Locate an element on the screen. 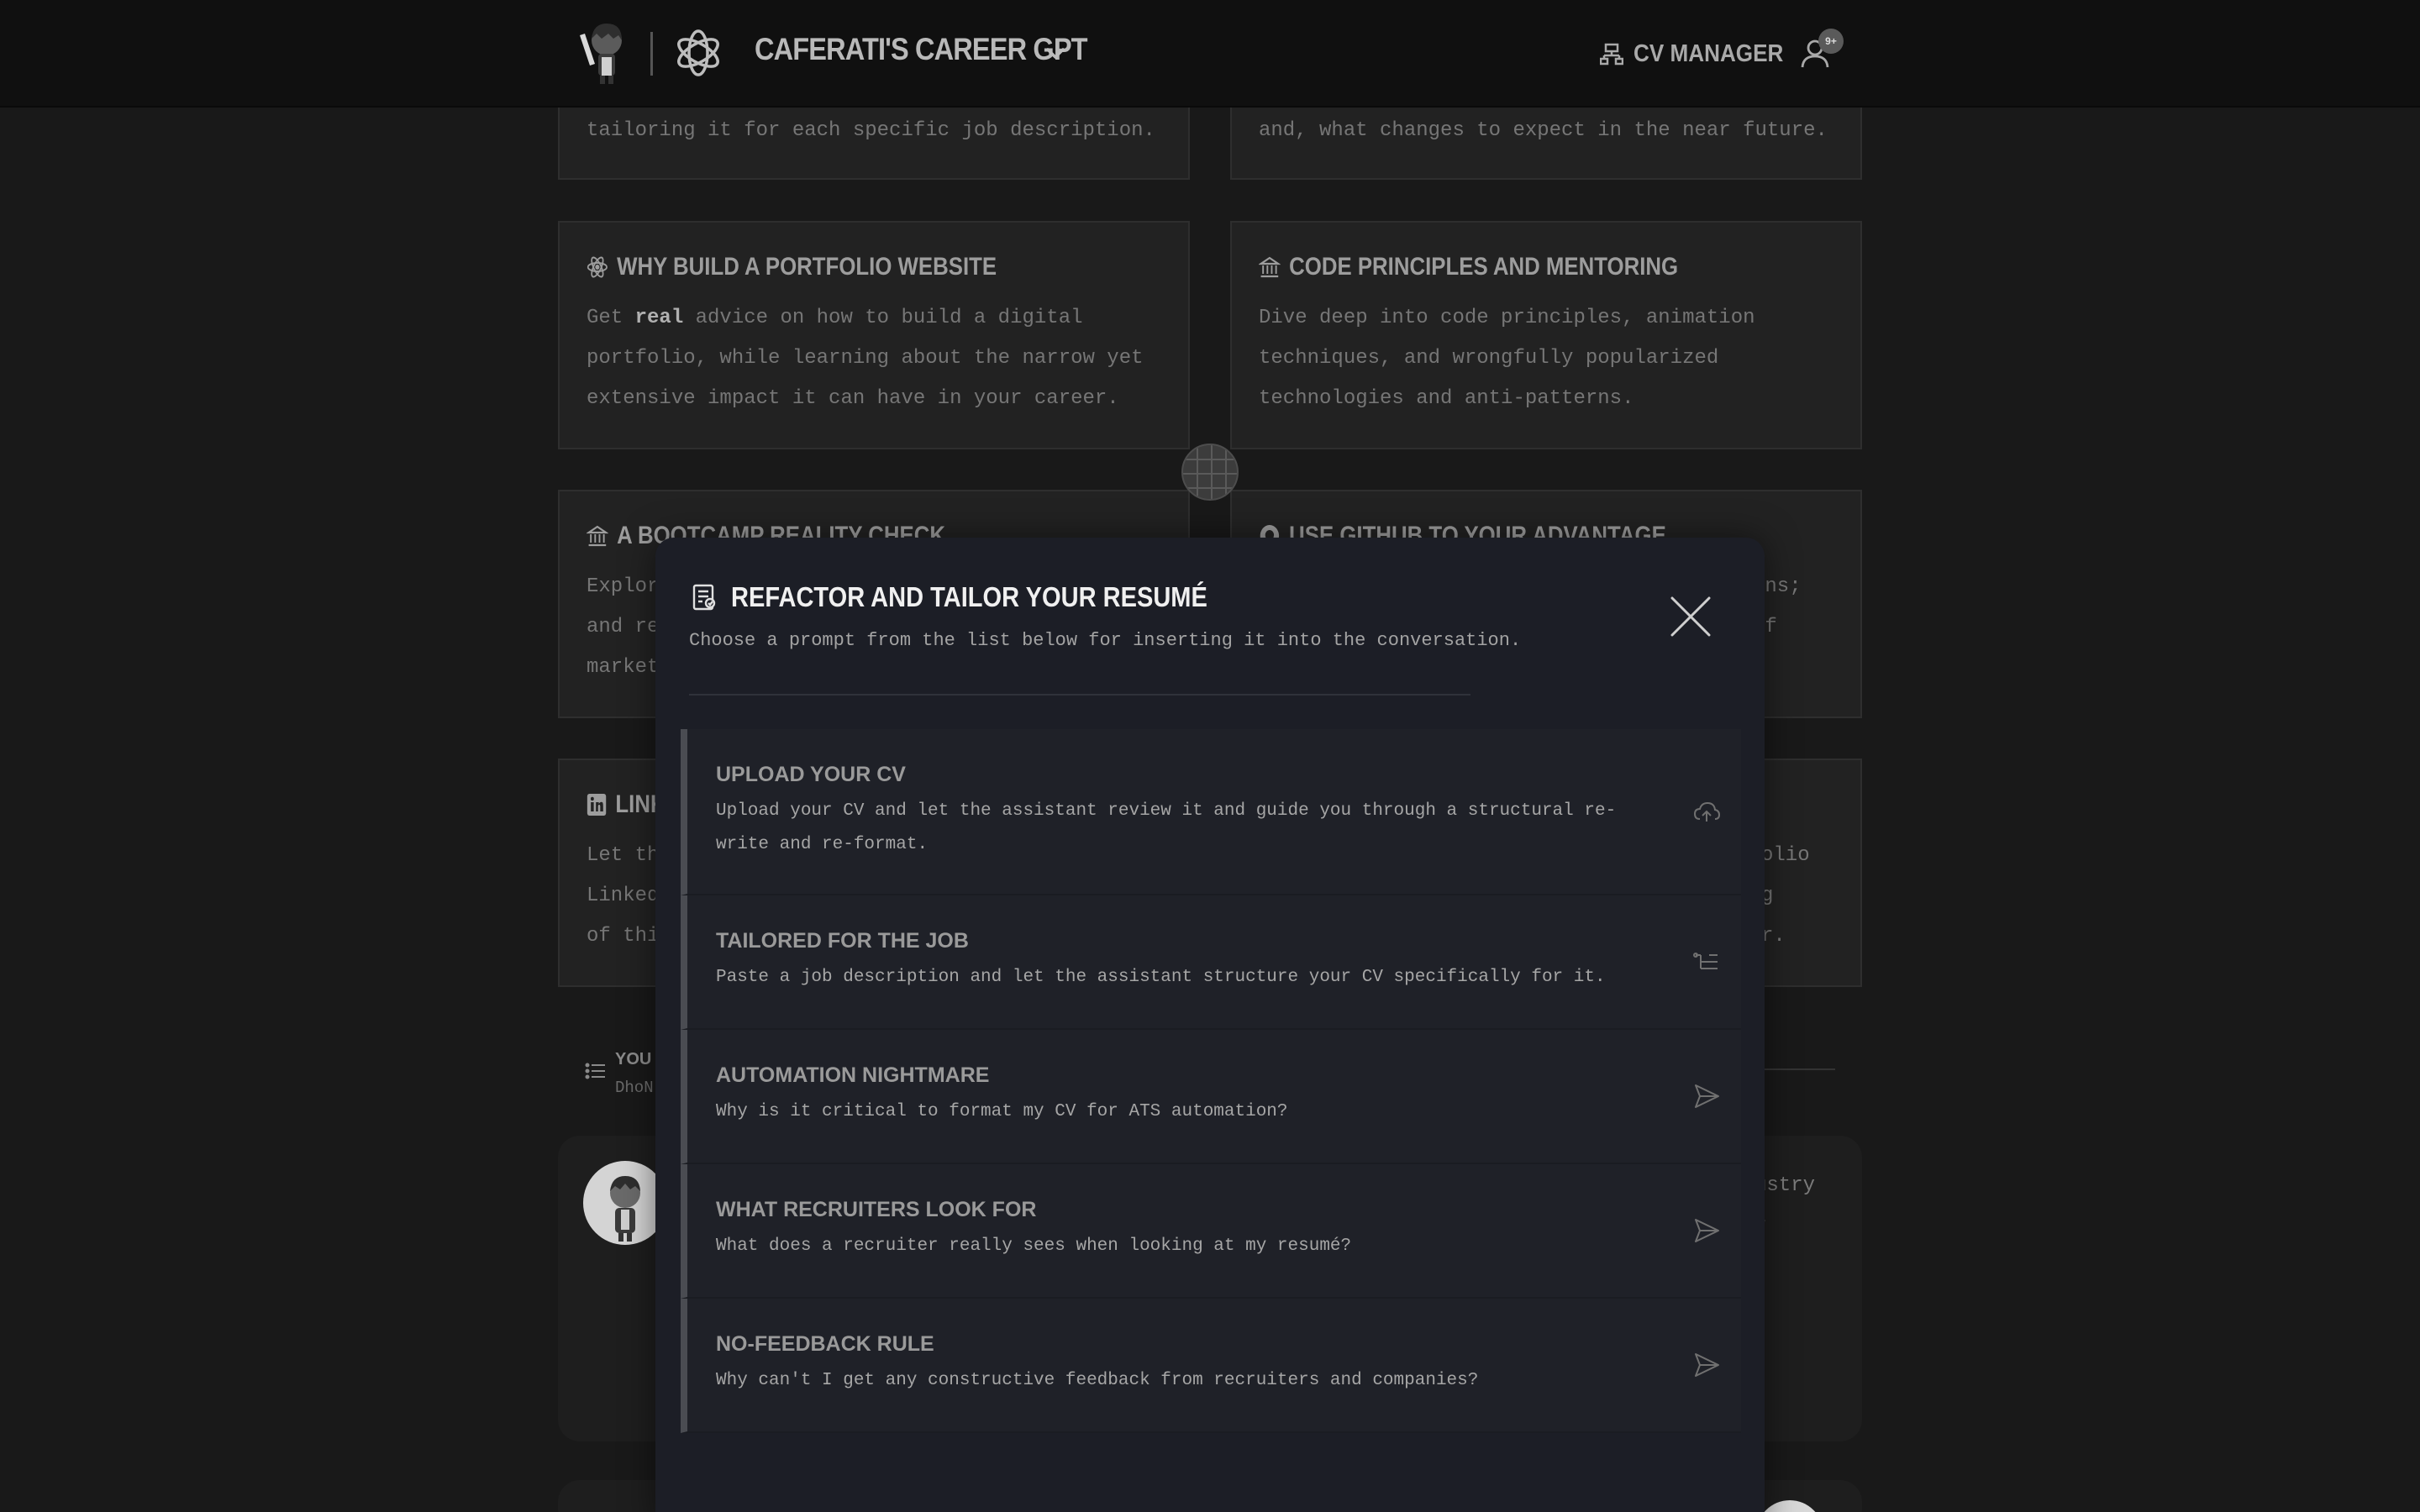  prompt-title: AUTOMATION NIGHTMARE is located at coordinates (853, 1075).